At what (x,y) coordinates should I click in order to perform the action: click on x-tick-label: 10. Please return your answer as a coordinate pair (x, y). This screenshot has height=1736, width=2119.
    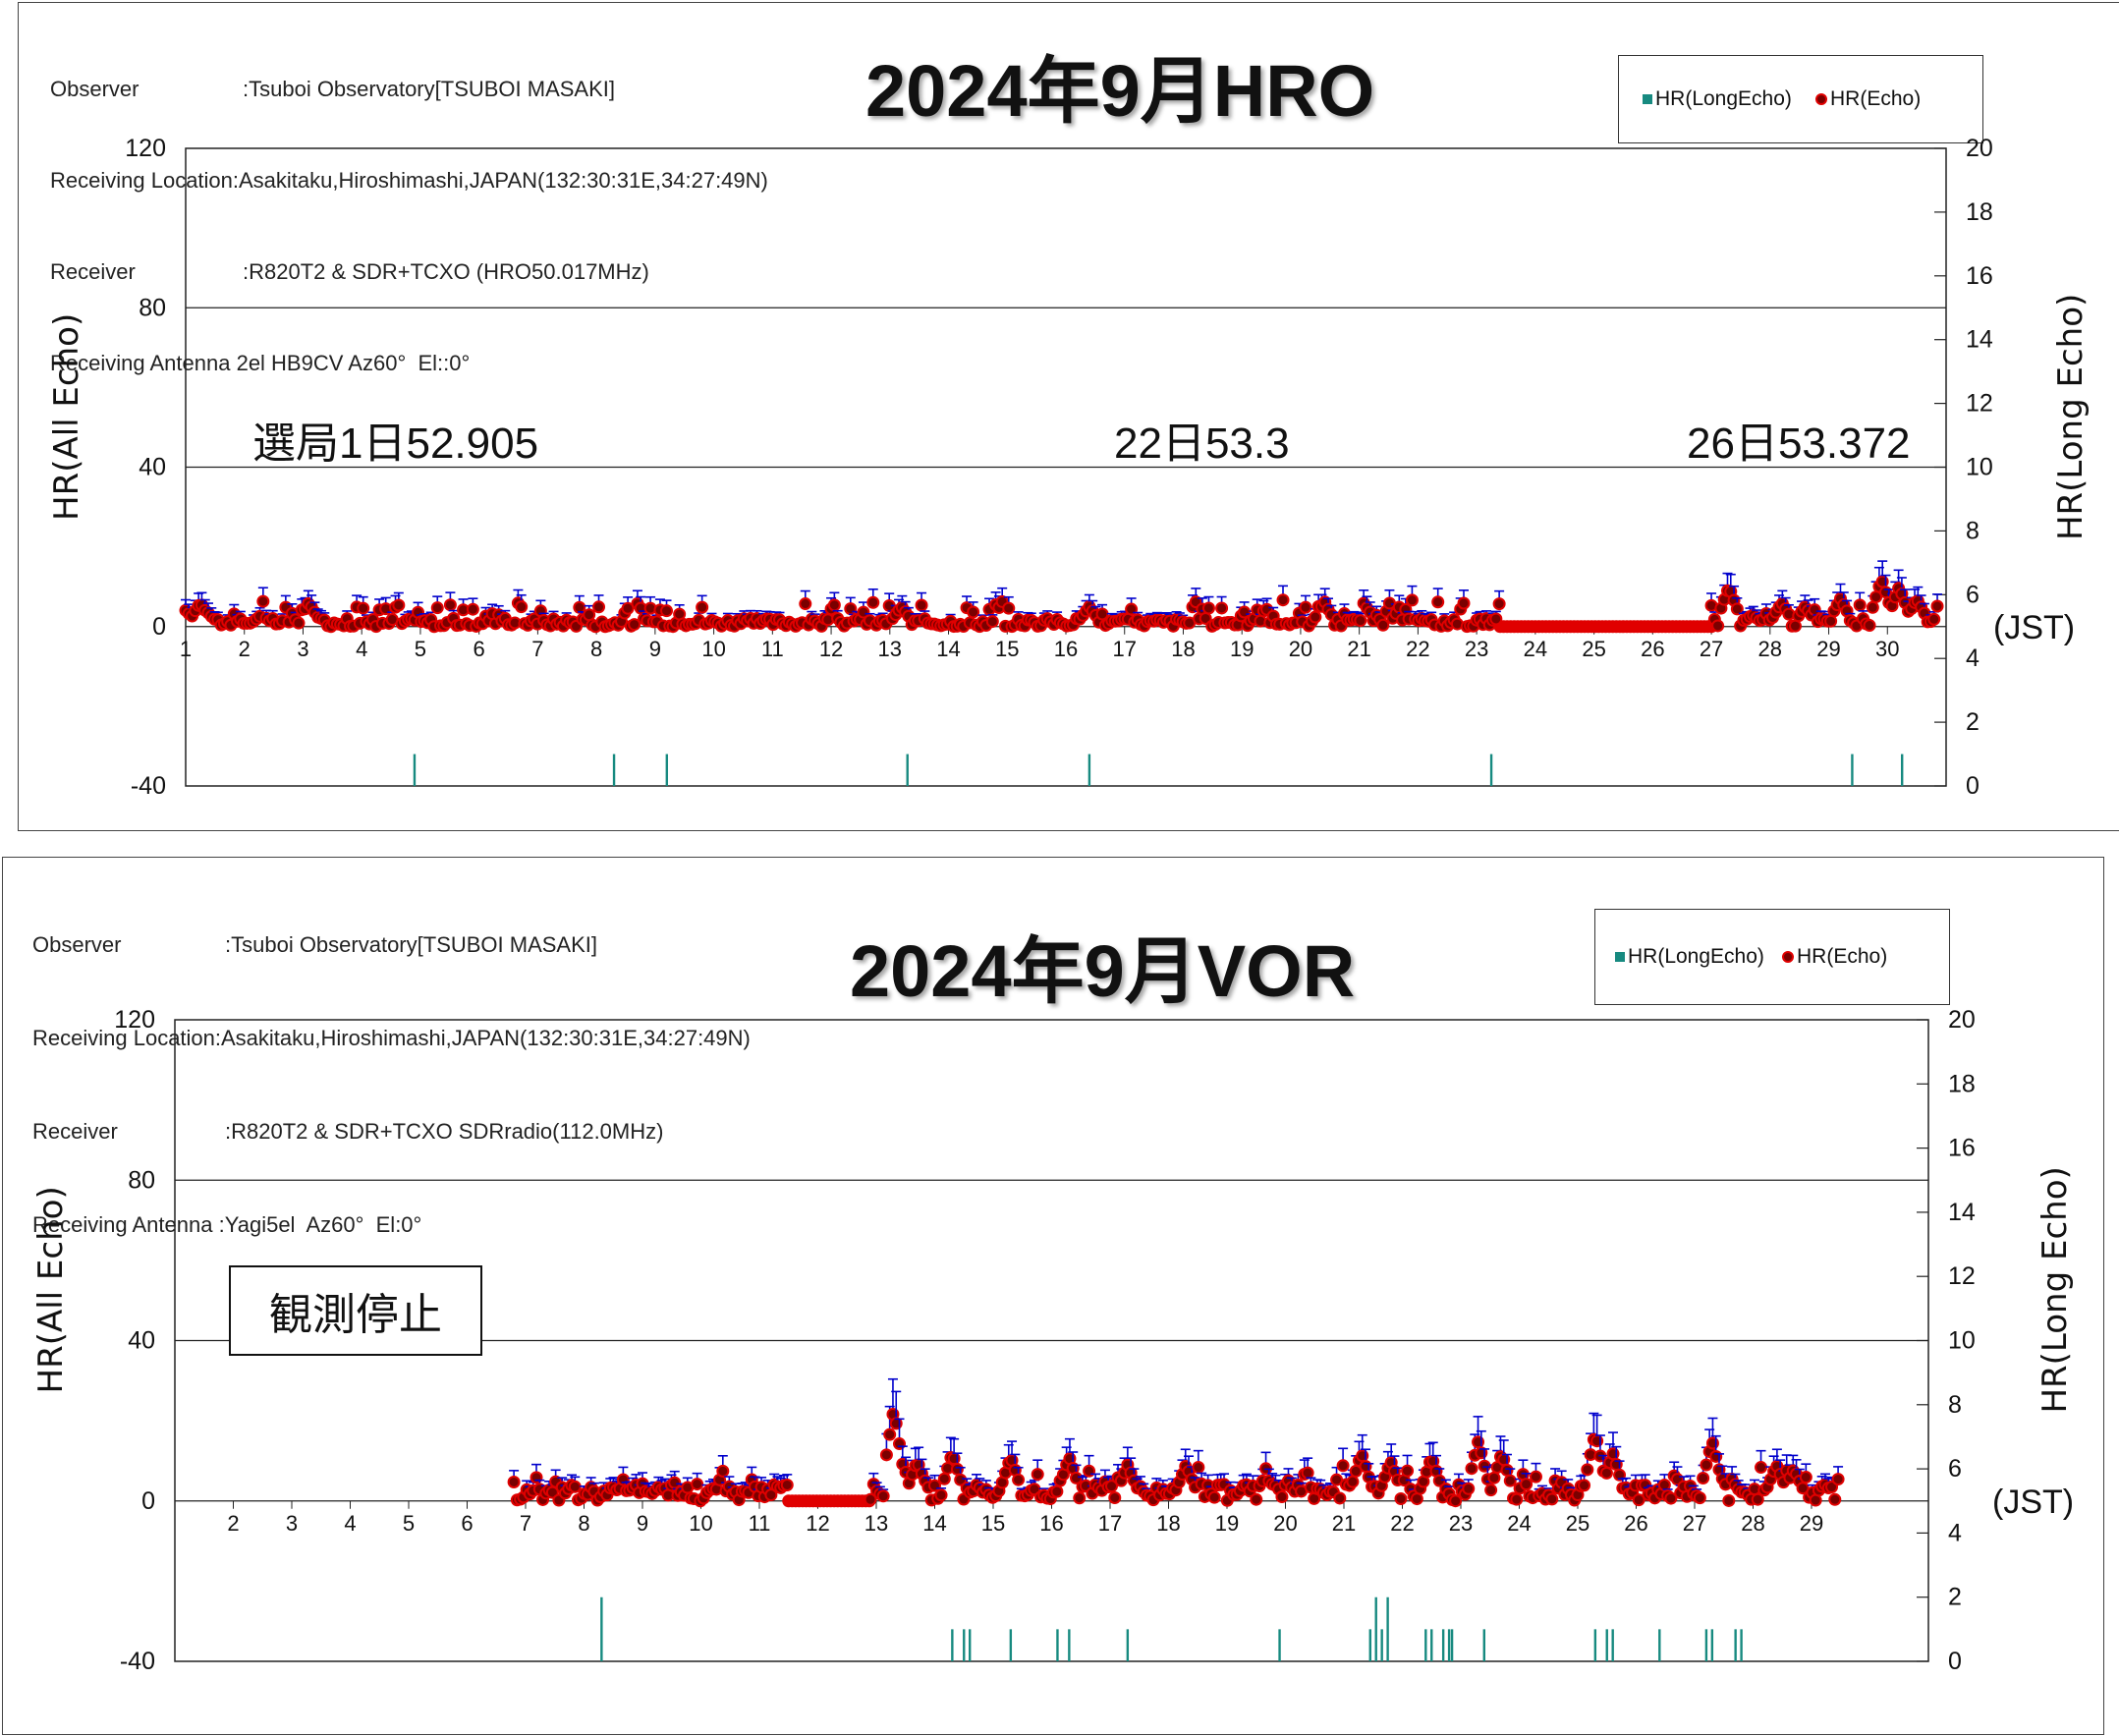
    Looking at the image, I should click on (700, 1523).